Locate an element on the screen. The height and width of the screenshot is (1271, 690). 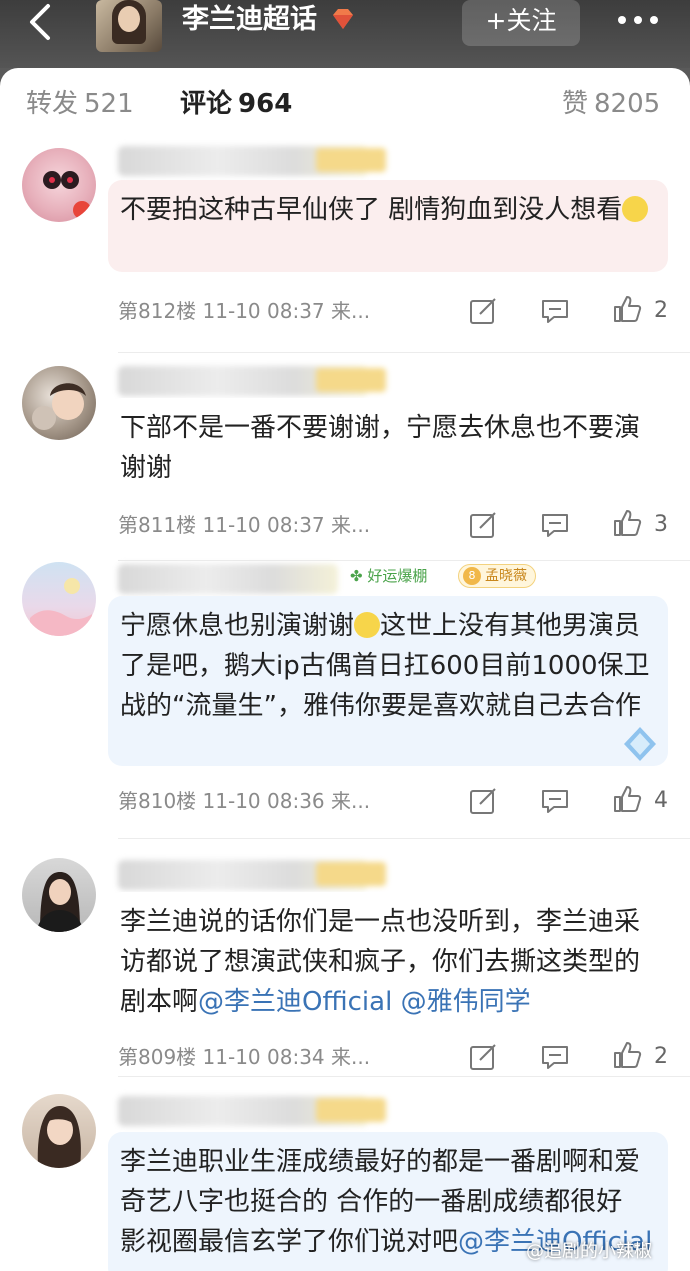
topic-title: 李兰迪超话 is located at coordinates (249, 20).